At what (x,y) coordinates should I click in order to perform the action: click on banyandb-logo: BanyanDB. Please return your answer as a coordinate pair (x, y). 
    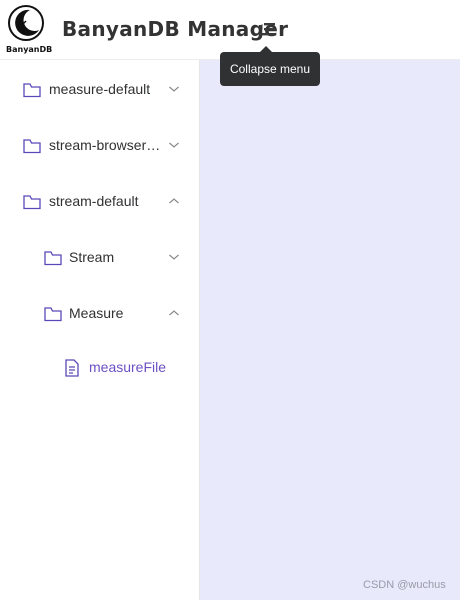
    Looking at the image, I should click on (29, 30).